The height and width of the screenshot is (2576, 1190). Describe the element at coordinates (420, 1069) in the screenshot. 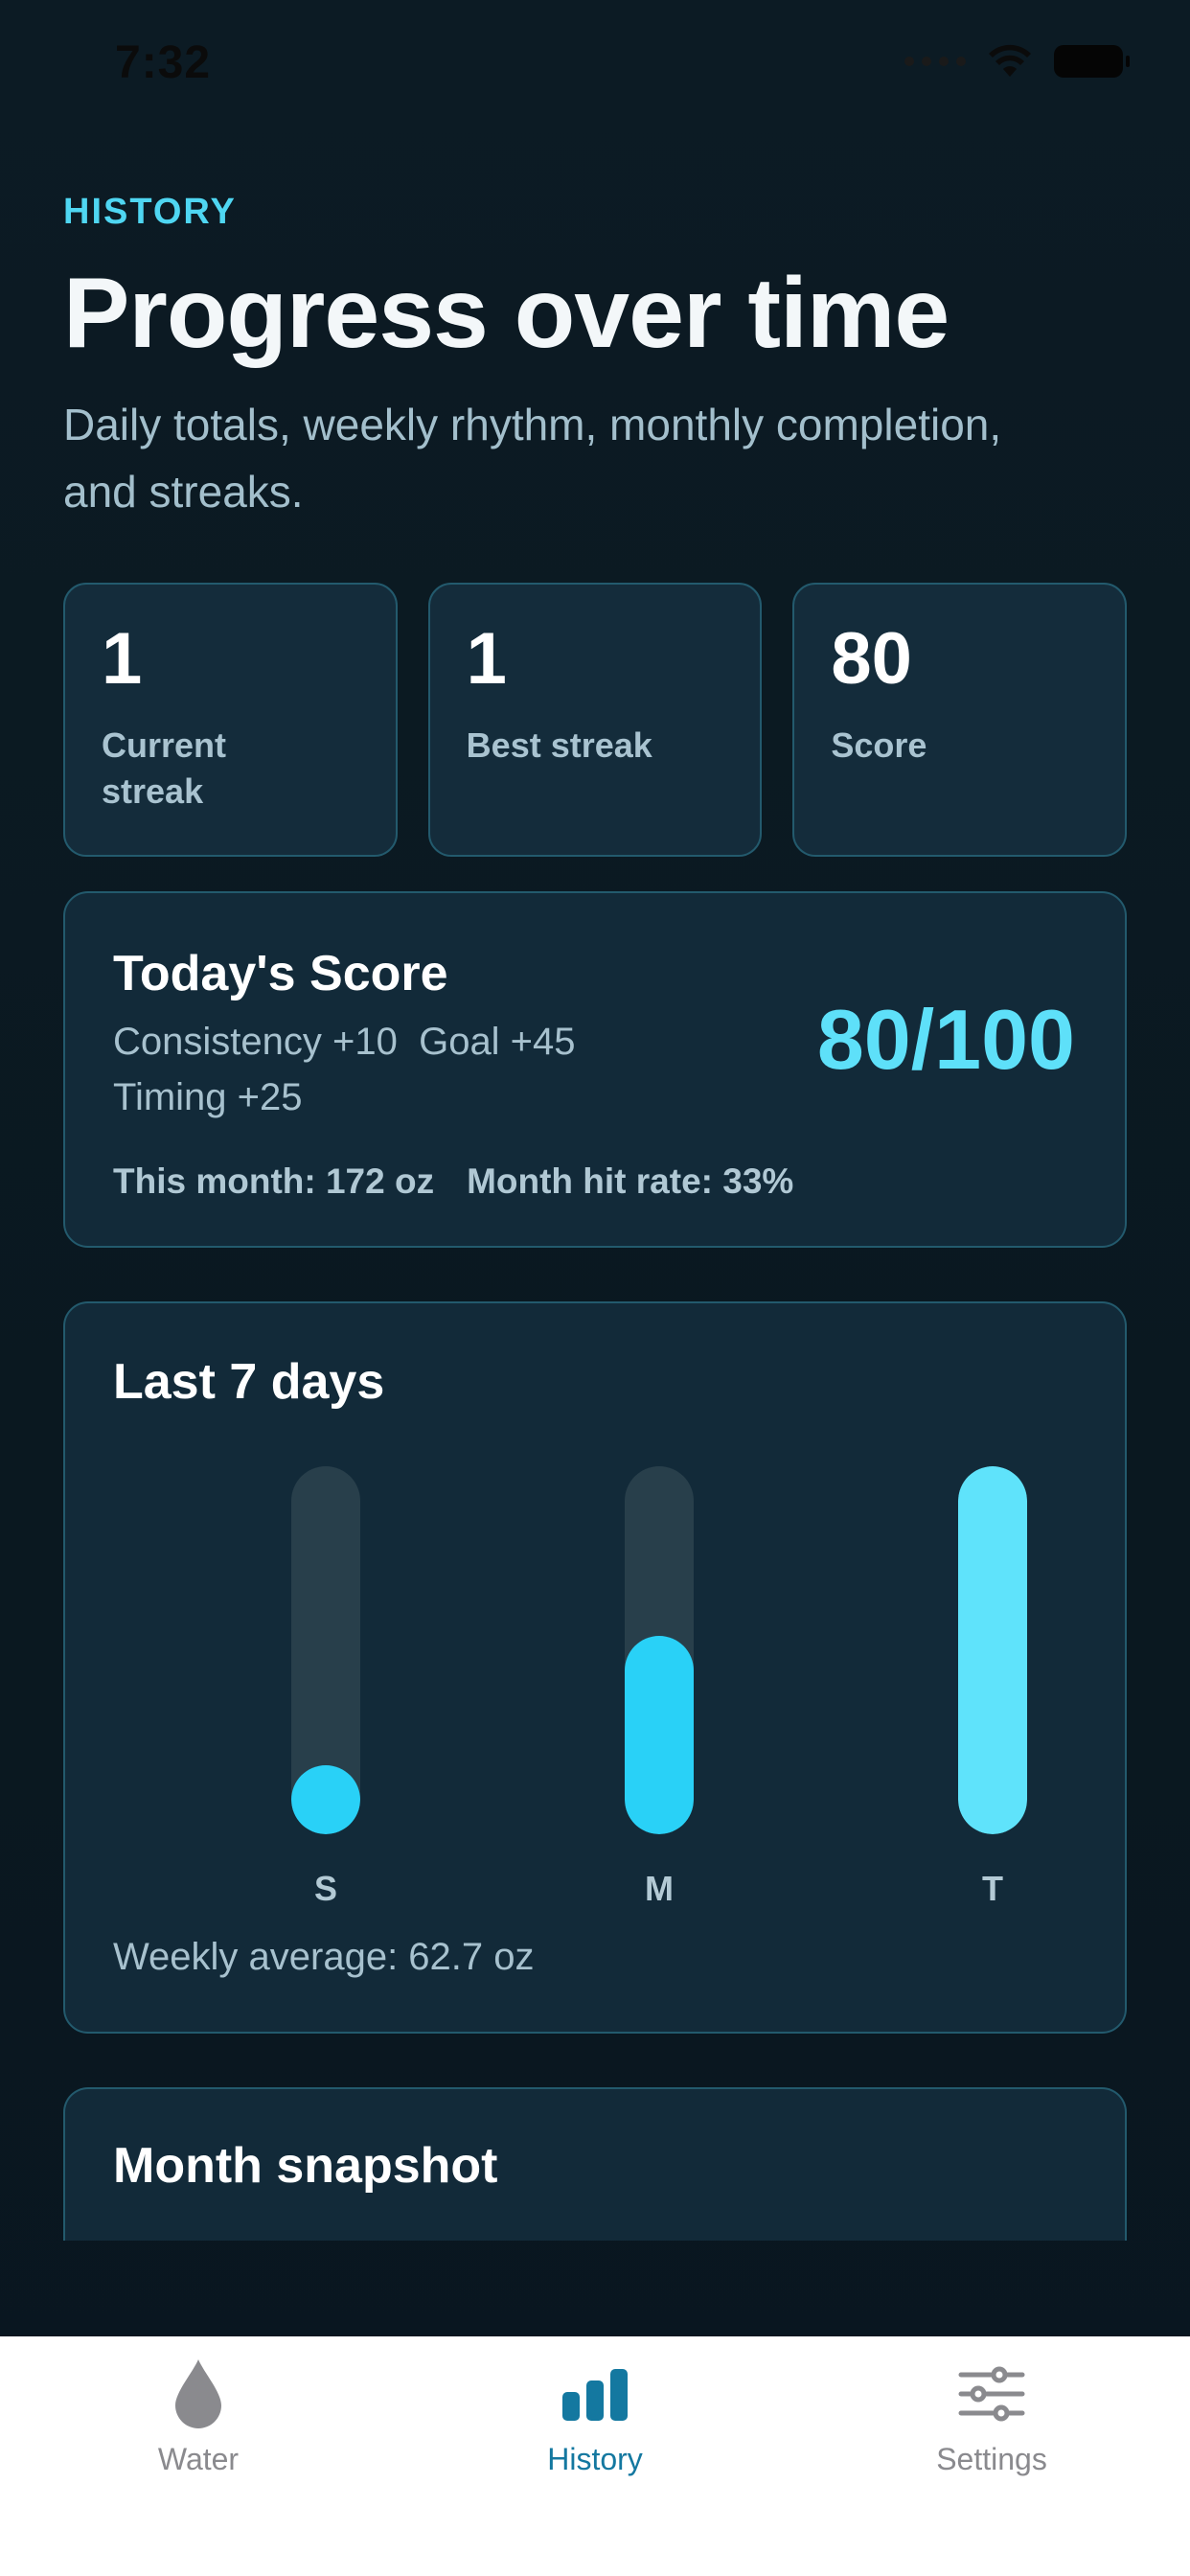

I see `score-breakdown: Consistency +10 Goal +45 Timing +25` at that location.